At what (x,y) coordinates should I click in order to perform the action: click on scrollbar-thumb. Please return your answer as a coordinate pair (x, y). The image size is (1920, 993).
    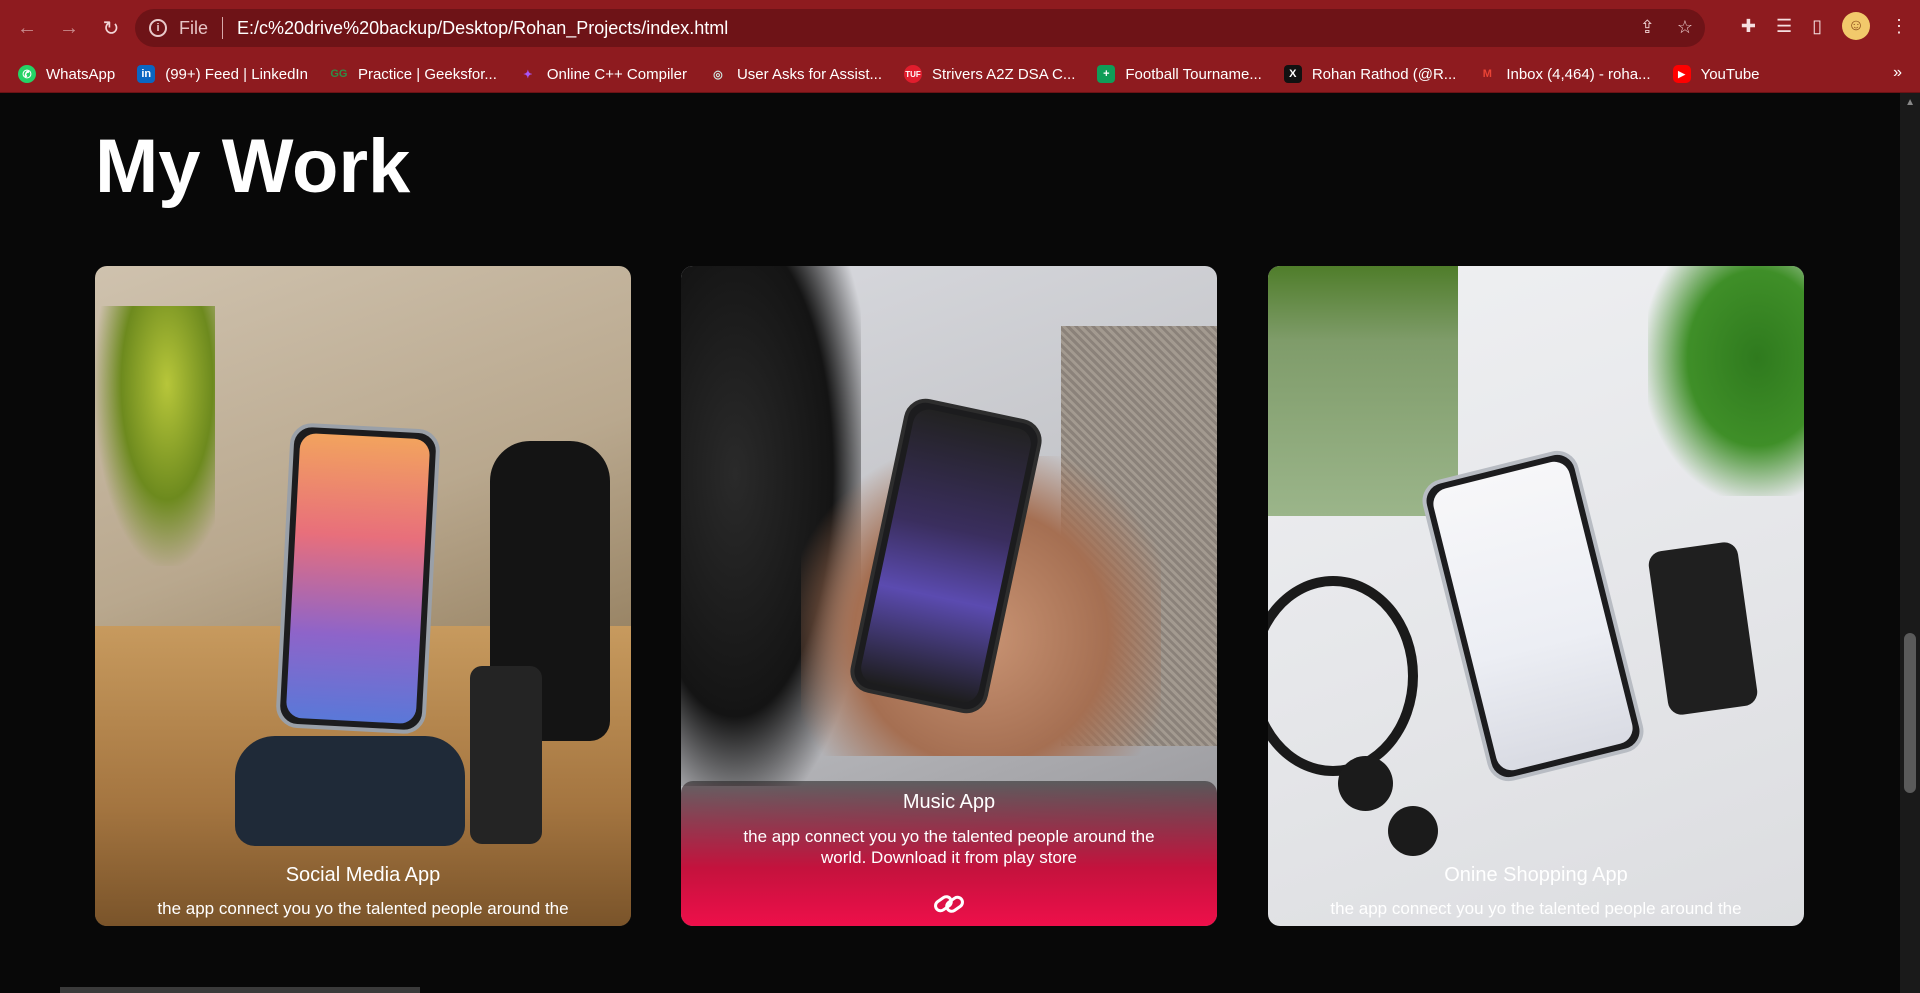
    Looking at the image, I should click on (1910, 713).